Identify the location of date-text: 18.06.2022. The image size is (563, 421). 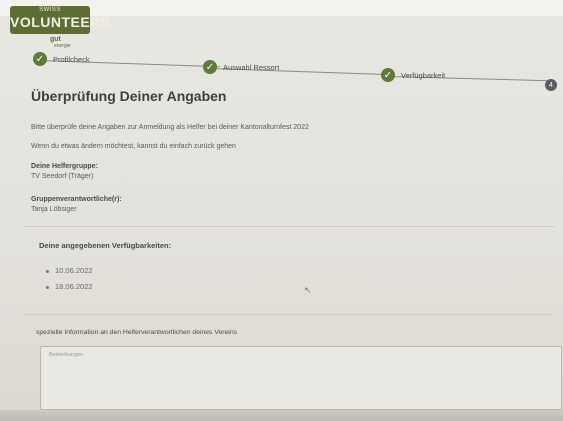
(74, 286).